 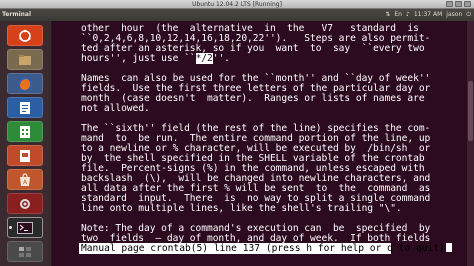 What do you see at coordinates (454, 15) in the screenshot?
I see `user-menu: jason` at bounding box center [454, 15].